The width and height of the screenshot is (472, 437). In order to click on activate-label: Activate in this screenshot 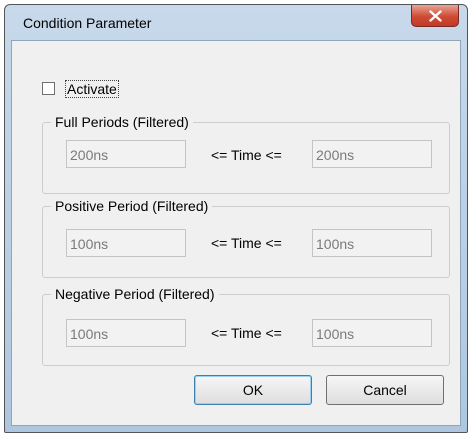, I will do `click(92, 89)`.